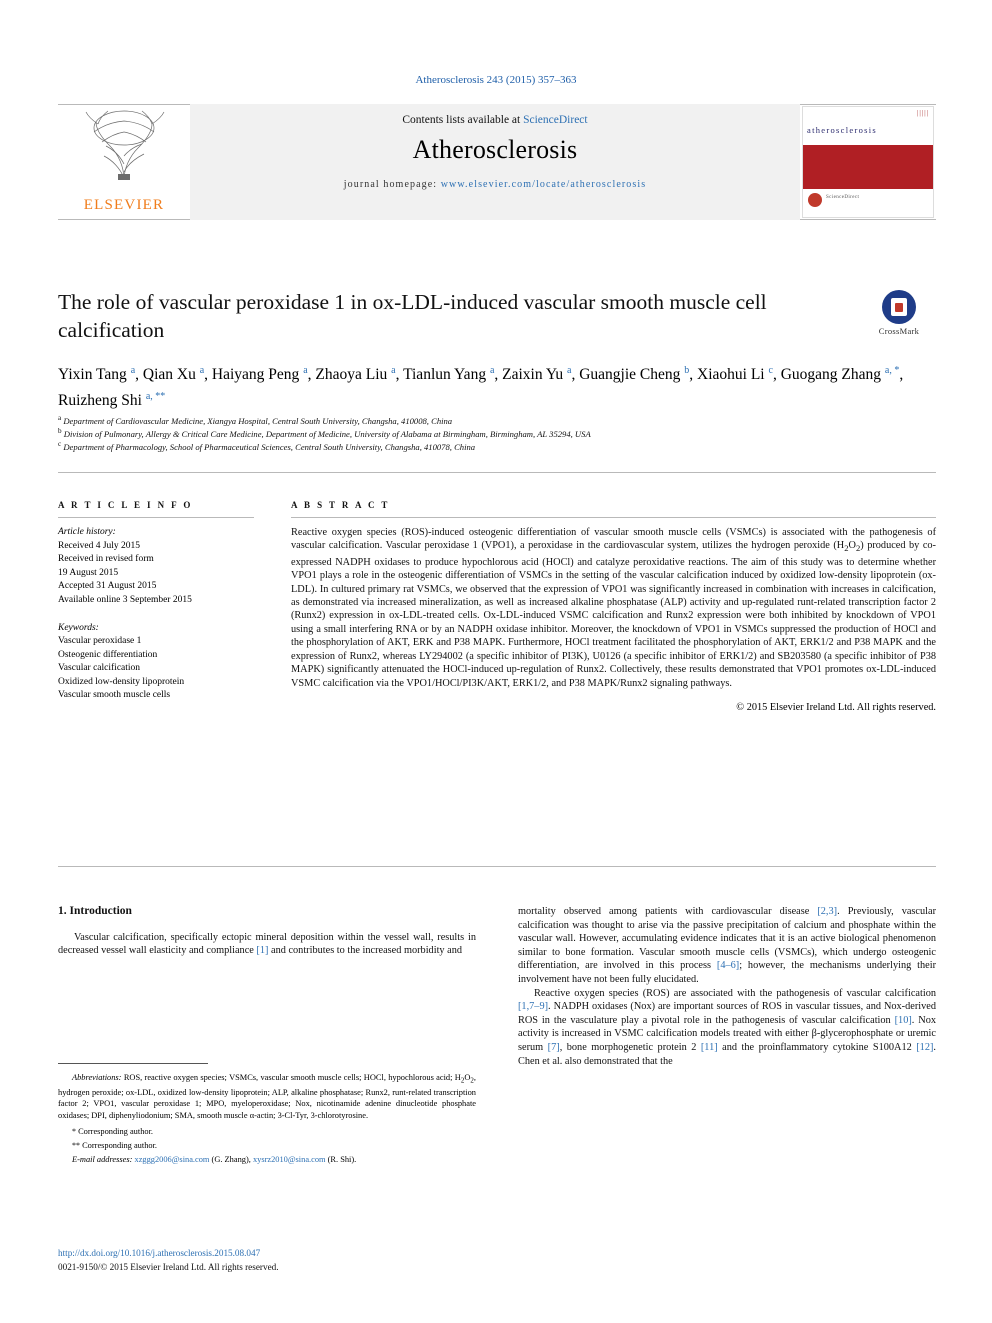 This screenshot has width=992, height=1323. I want to click on keyword-item: Vascular calcification, so click(99, 668).